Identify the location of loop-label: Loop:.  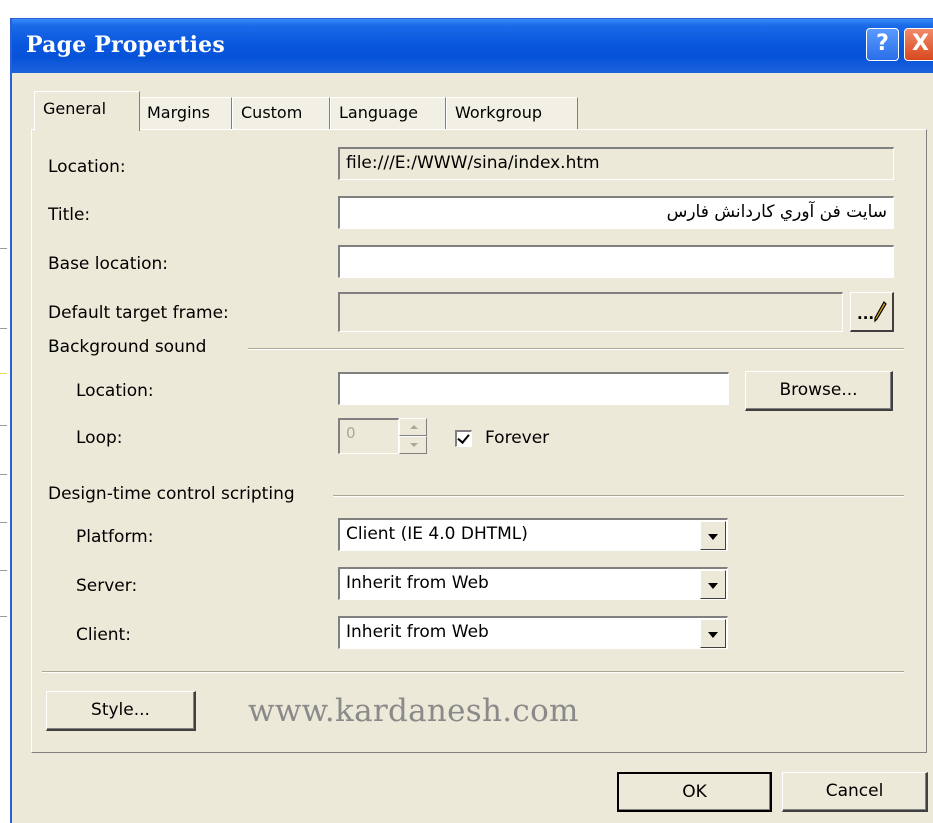
(99, 438).